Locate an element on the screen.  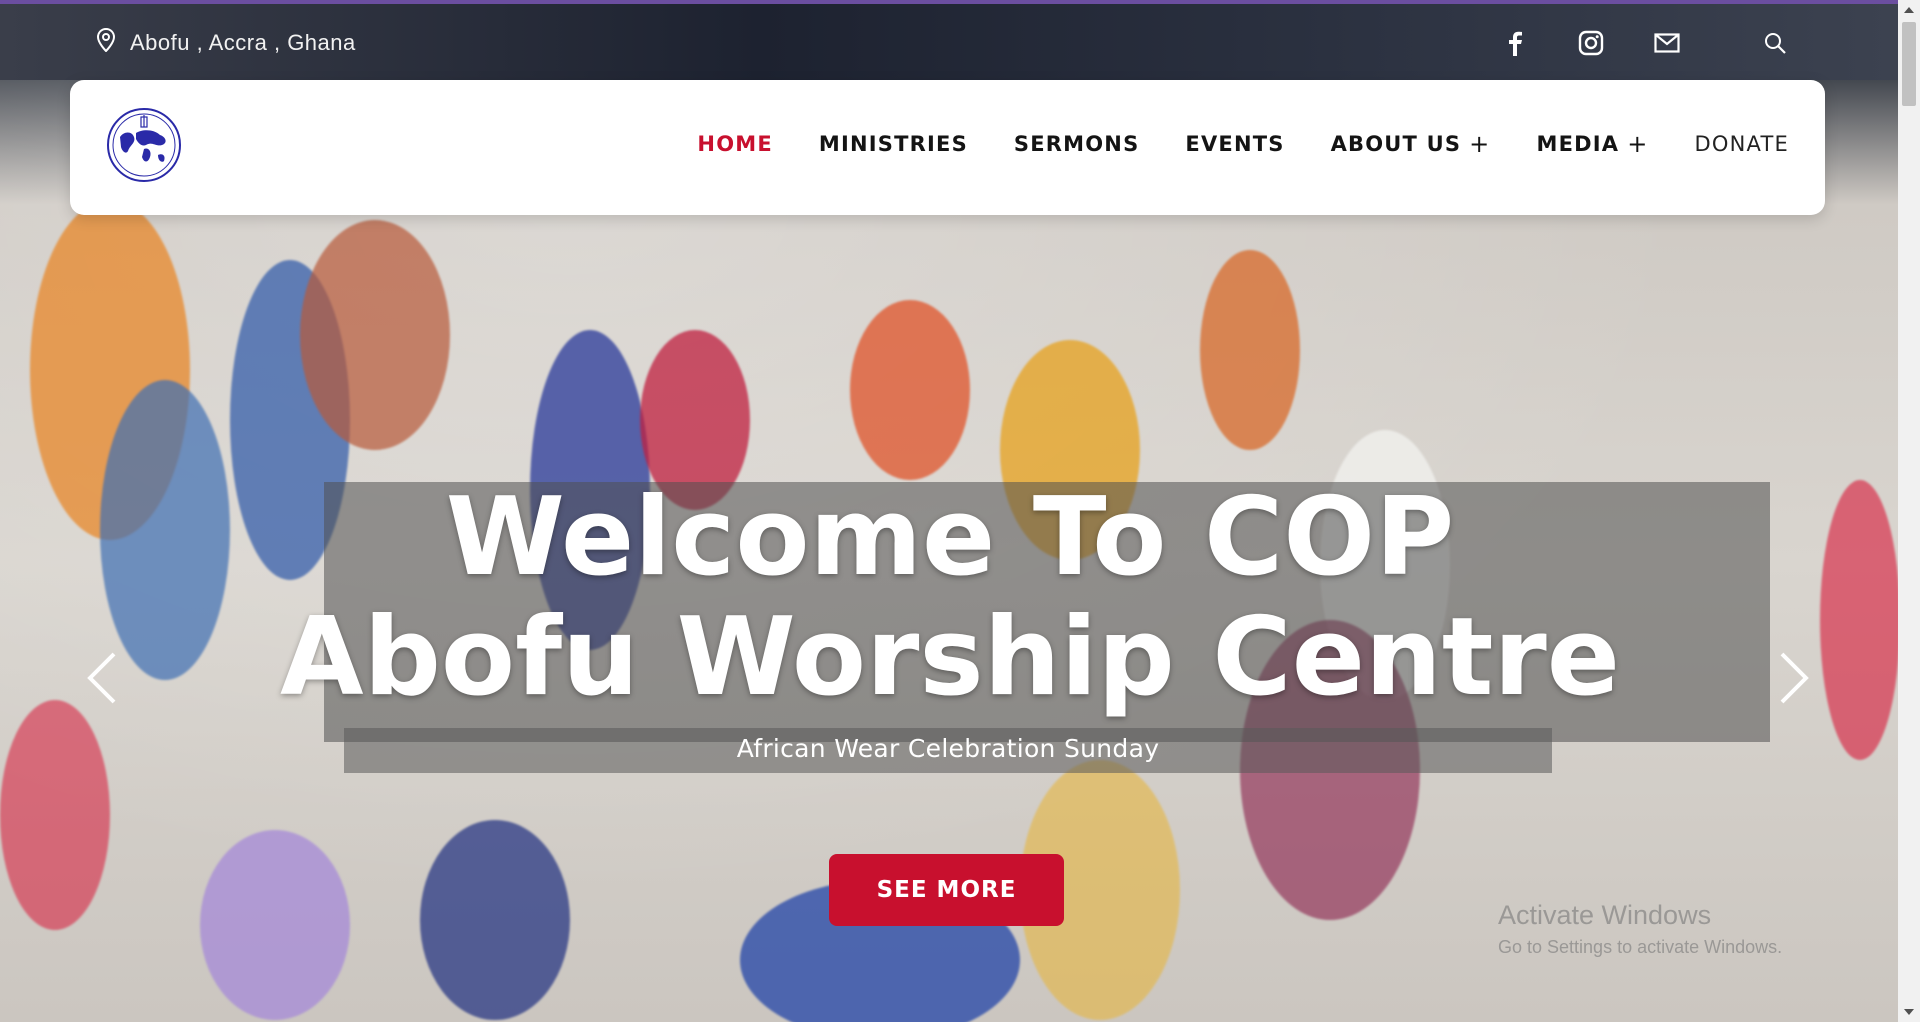
nav-events-label: EVENTS is located at coordinates (1235, 144).